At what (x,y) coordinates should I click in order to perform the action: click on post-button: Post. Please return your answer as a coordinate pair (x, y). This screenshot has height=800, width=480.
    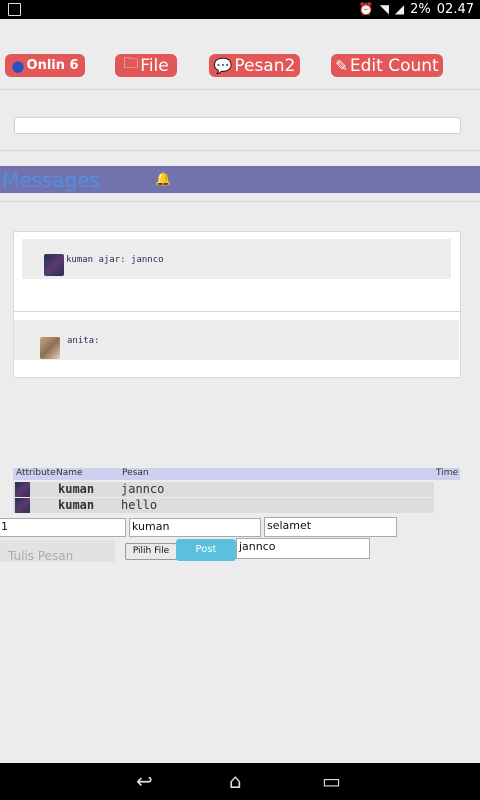
    Looking at the image, I should click on (206, 550).